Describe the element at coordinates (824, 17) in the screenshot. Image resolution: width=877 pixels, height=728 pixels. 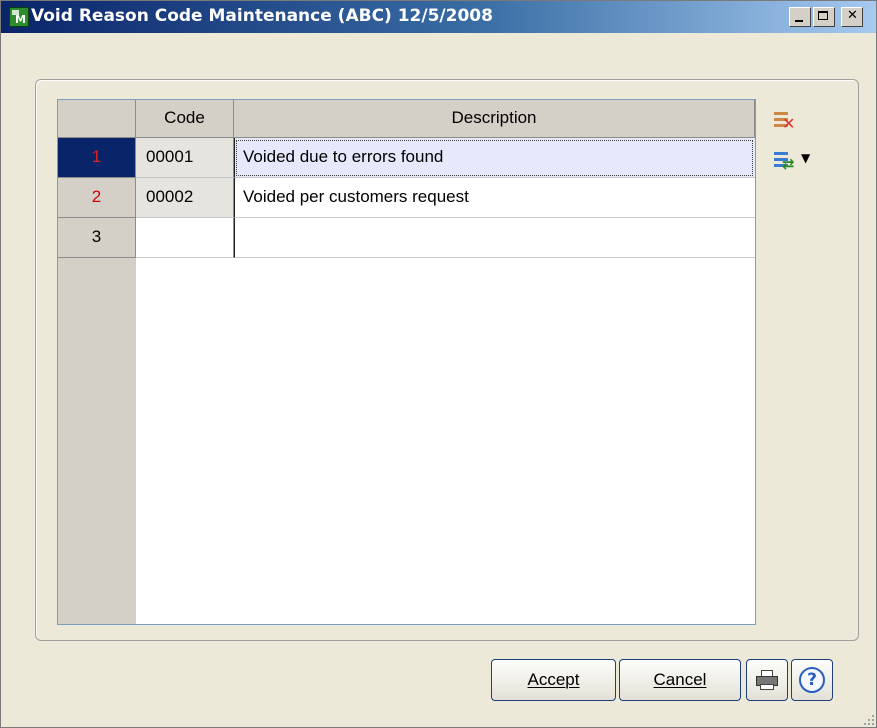
I see `maximize-button` at that location.